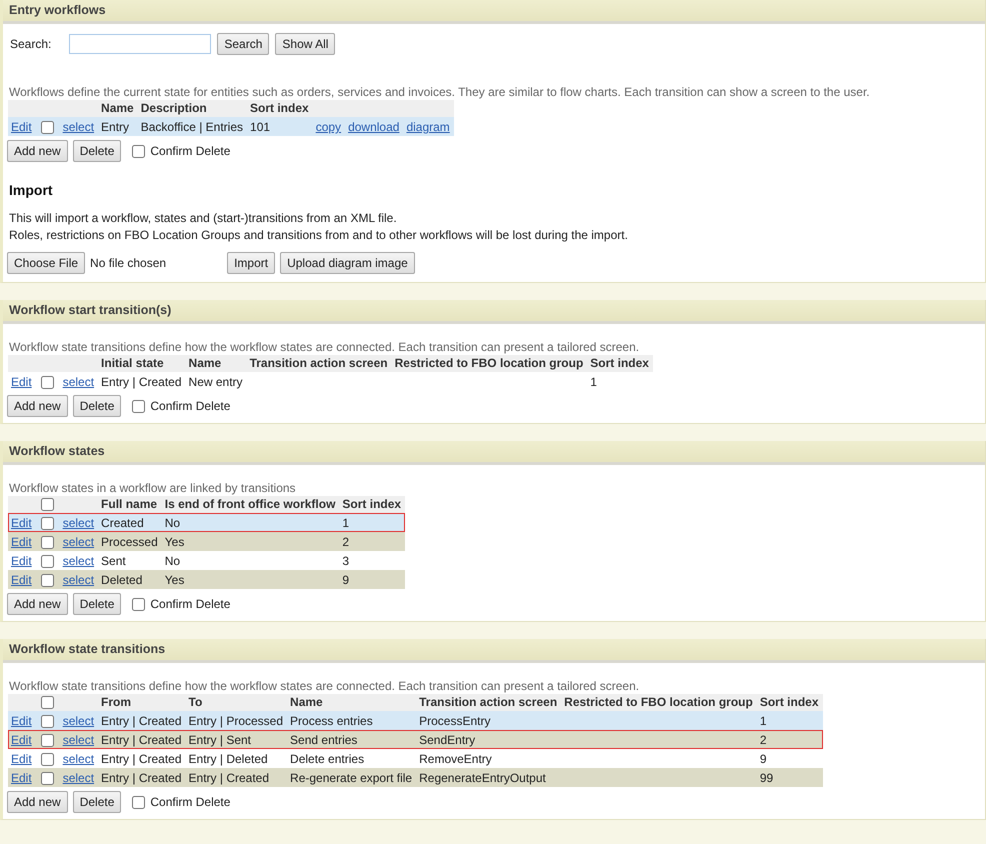 The width and height of the screenshot is (986, 844). What do you see at coordinates (331, 721) in the screenshot?
I see `table-cell: Process entries` at bounding box center [331, 721].